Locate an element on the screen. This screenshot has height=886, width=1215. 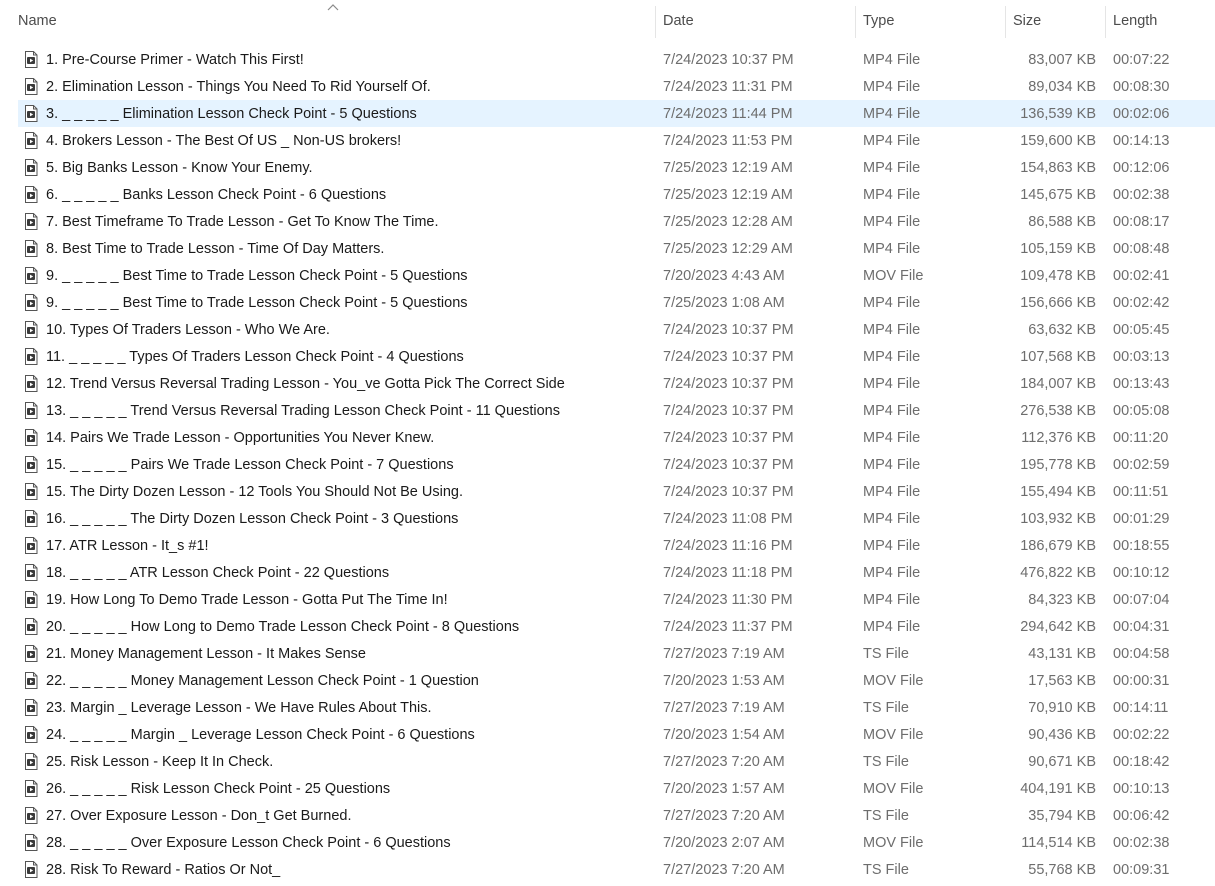
file-date: 7/24/2023 11:30 PM is located at coordinates (728, 599).